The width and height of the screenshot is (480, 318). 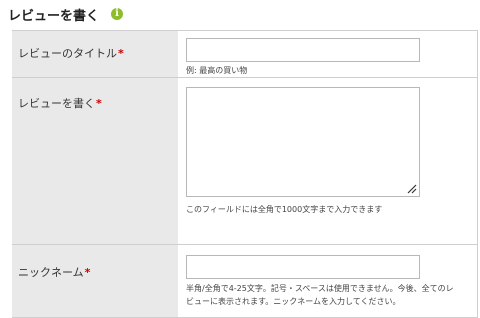 What do you see at coordinates (56, 103) in the screenshot?
I see `review-body-label-text: レビューを書く` at bounding box center [56, 103].